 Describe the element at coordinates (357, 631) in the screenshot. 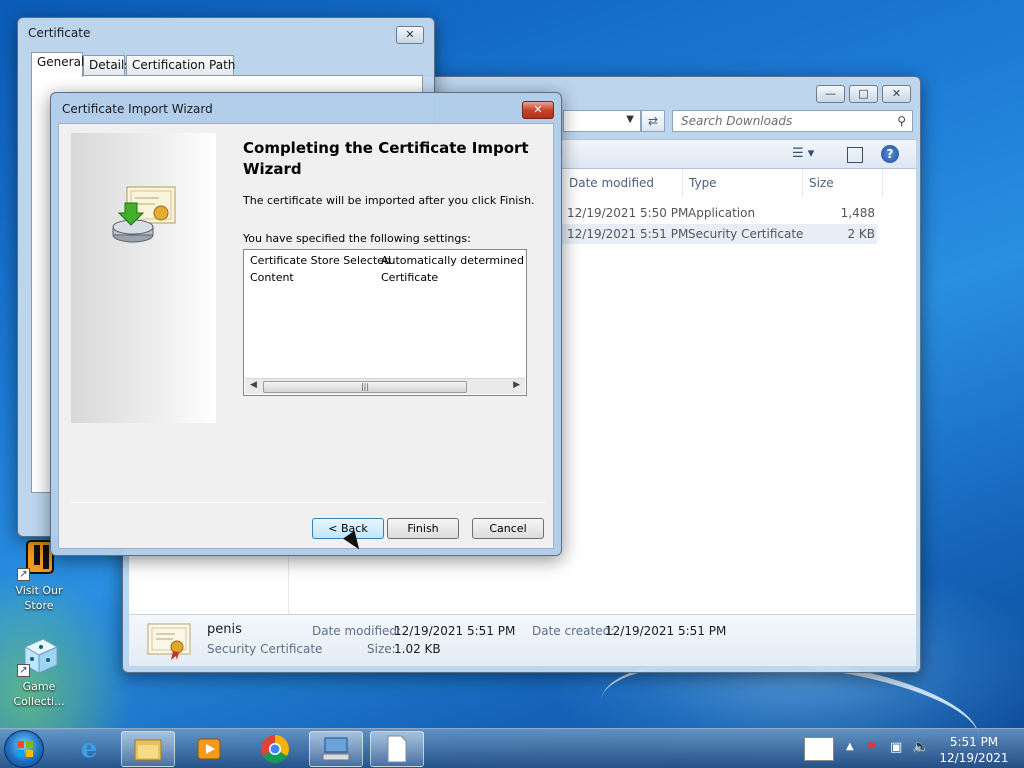

I see `details-date-modified-label: Date modified:` at that location.